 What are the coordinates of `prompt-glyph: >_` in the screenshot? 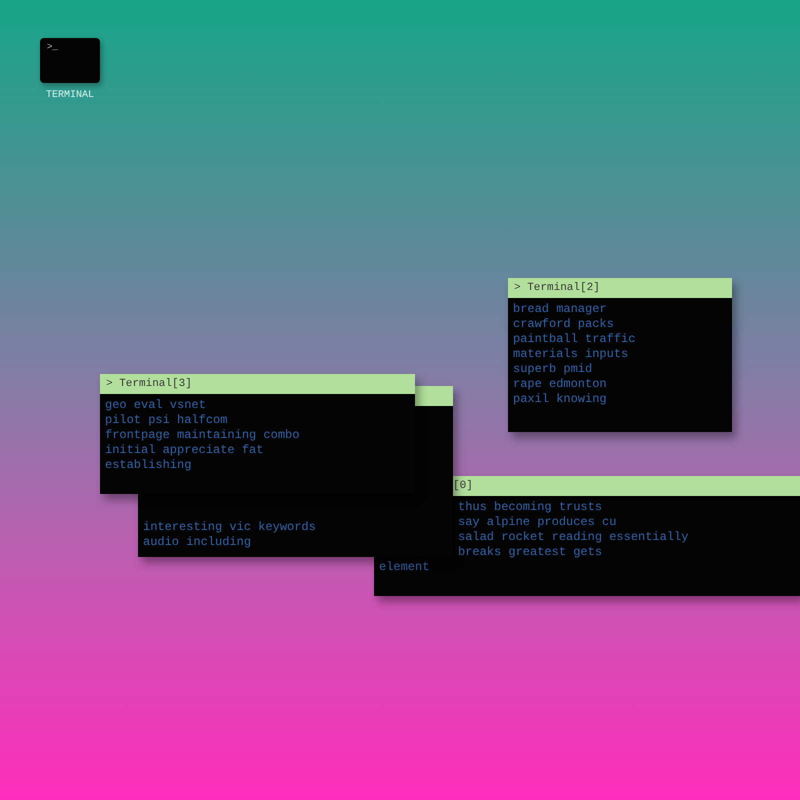 It's located at (52, 47).